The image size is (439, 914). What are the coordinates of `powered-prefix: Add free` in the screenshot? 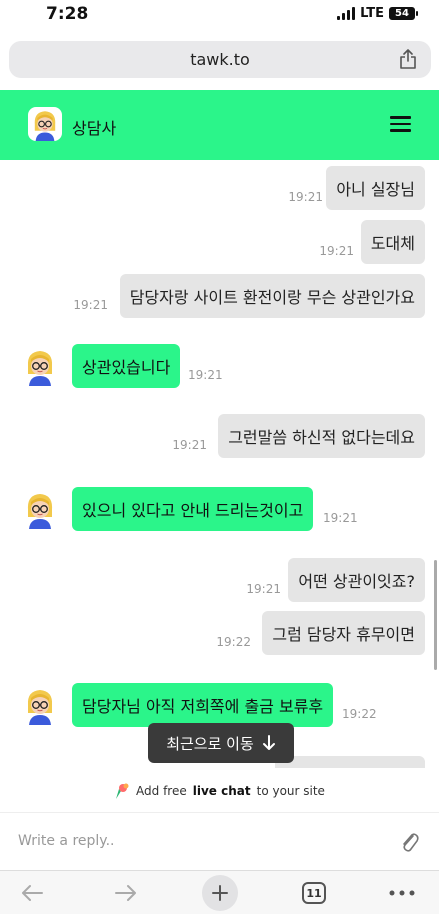 It's located at (161, 791).